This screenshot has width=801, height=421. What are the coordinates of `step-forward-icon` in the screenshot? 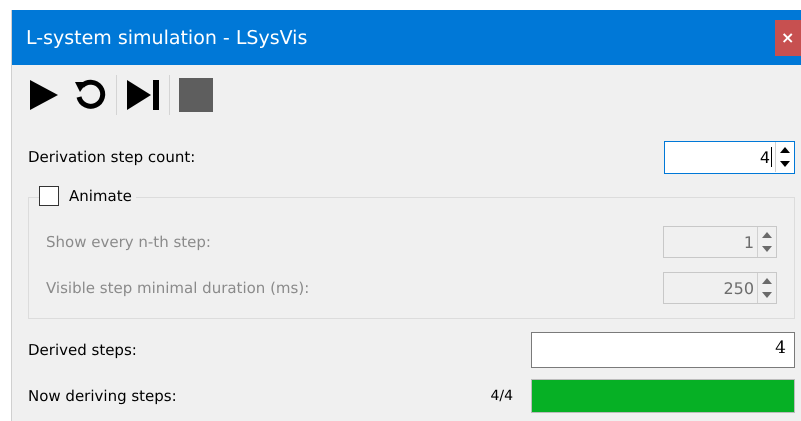 It's located at (143, 95).